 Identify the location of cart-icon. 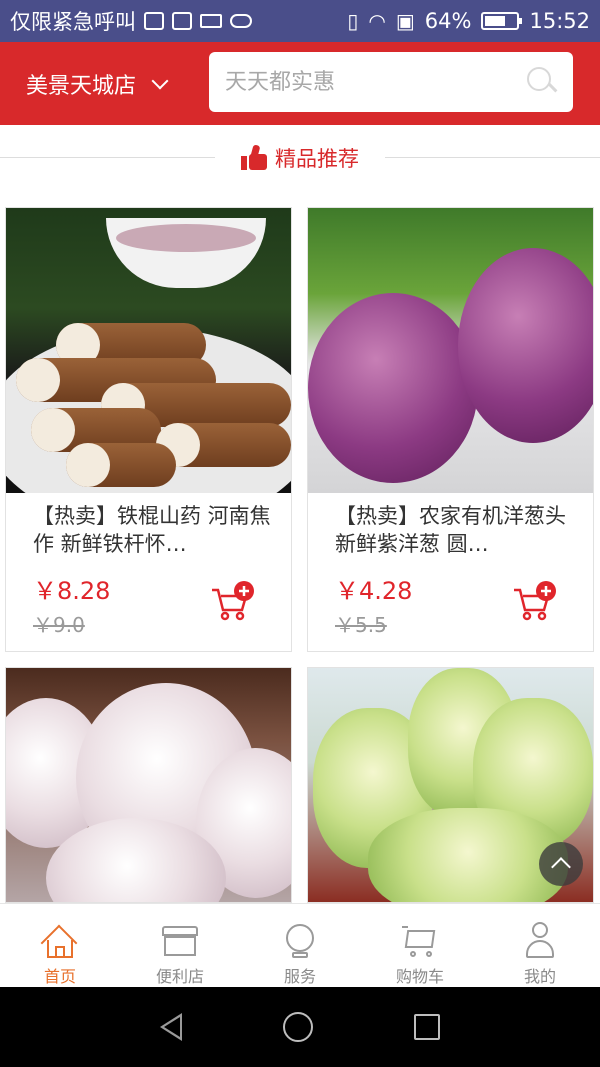
(420, 939).